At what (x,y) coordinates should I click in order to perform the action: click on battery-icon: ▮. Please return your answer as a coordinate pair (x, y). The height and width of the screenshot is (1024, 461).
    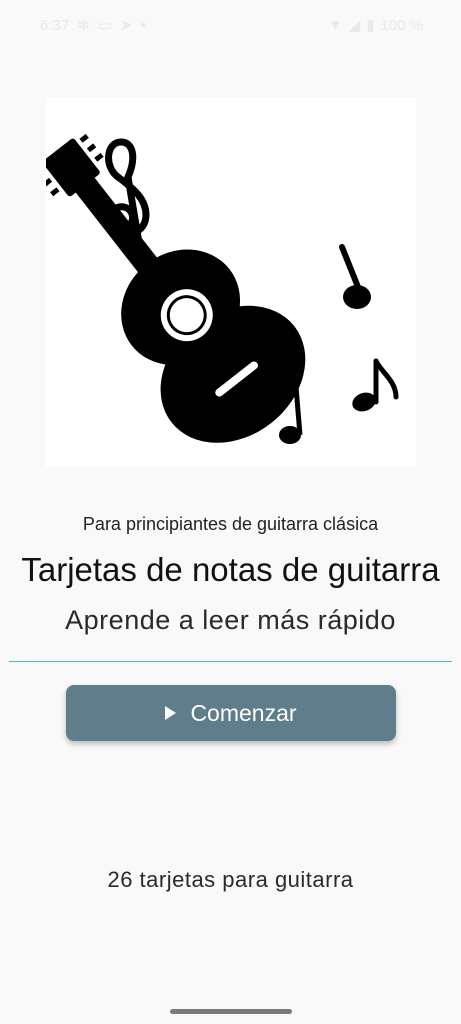
    Looking at the image, I should click on (370, 25).